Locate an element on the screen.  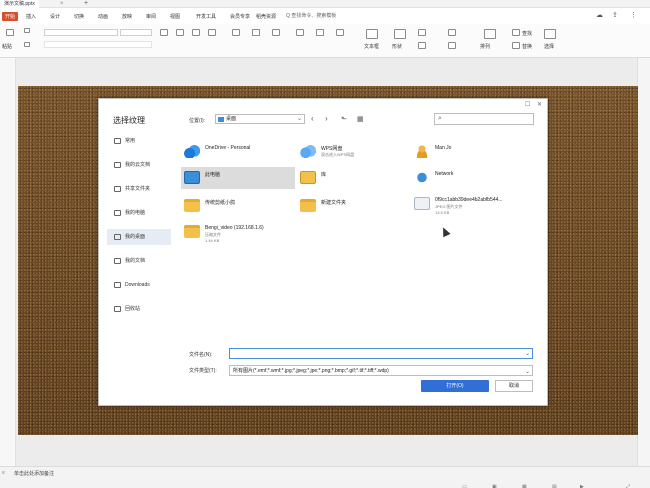
task-pane-strip is located at coordinates (643, 265).